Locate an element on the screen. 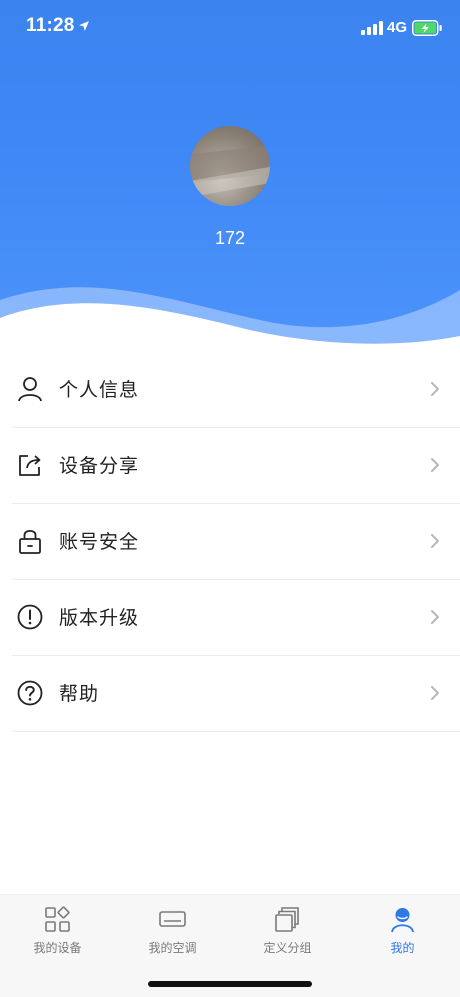  location-arrow-icon is located at coordinates (84, 26).